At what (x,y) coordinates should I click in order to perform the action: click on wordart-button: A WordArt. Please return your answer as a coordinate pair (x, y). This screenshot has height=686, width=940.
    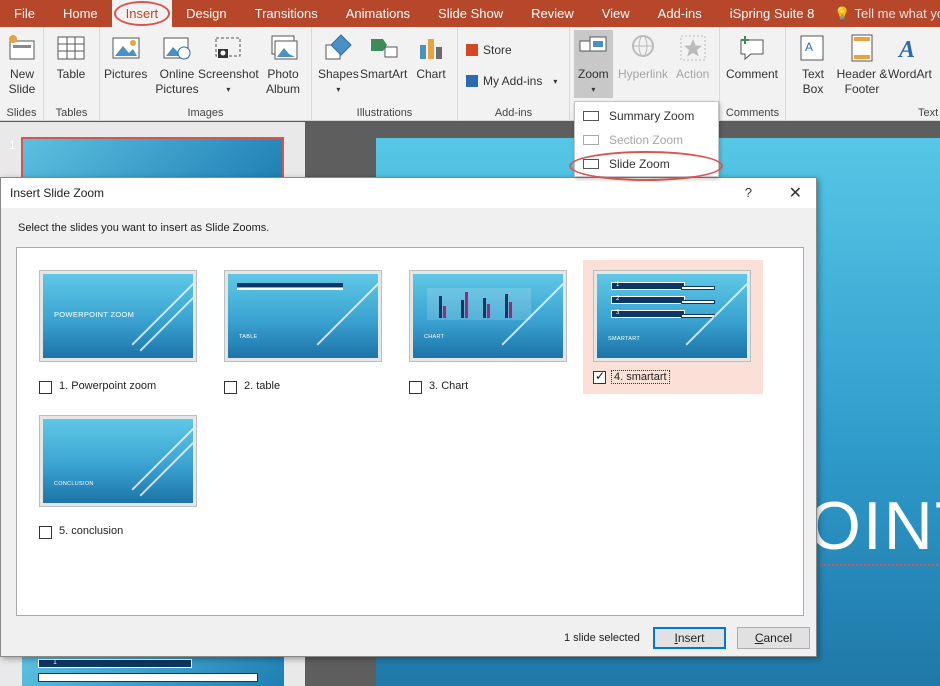
    Looking at the image, I should click on (910, 57).